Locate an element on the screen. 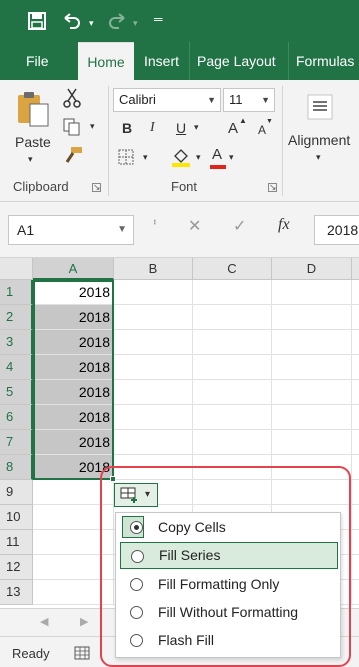  font-color-button: A is located at coordinates (217, 154).